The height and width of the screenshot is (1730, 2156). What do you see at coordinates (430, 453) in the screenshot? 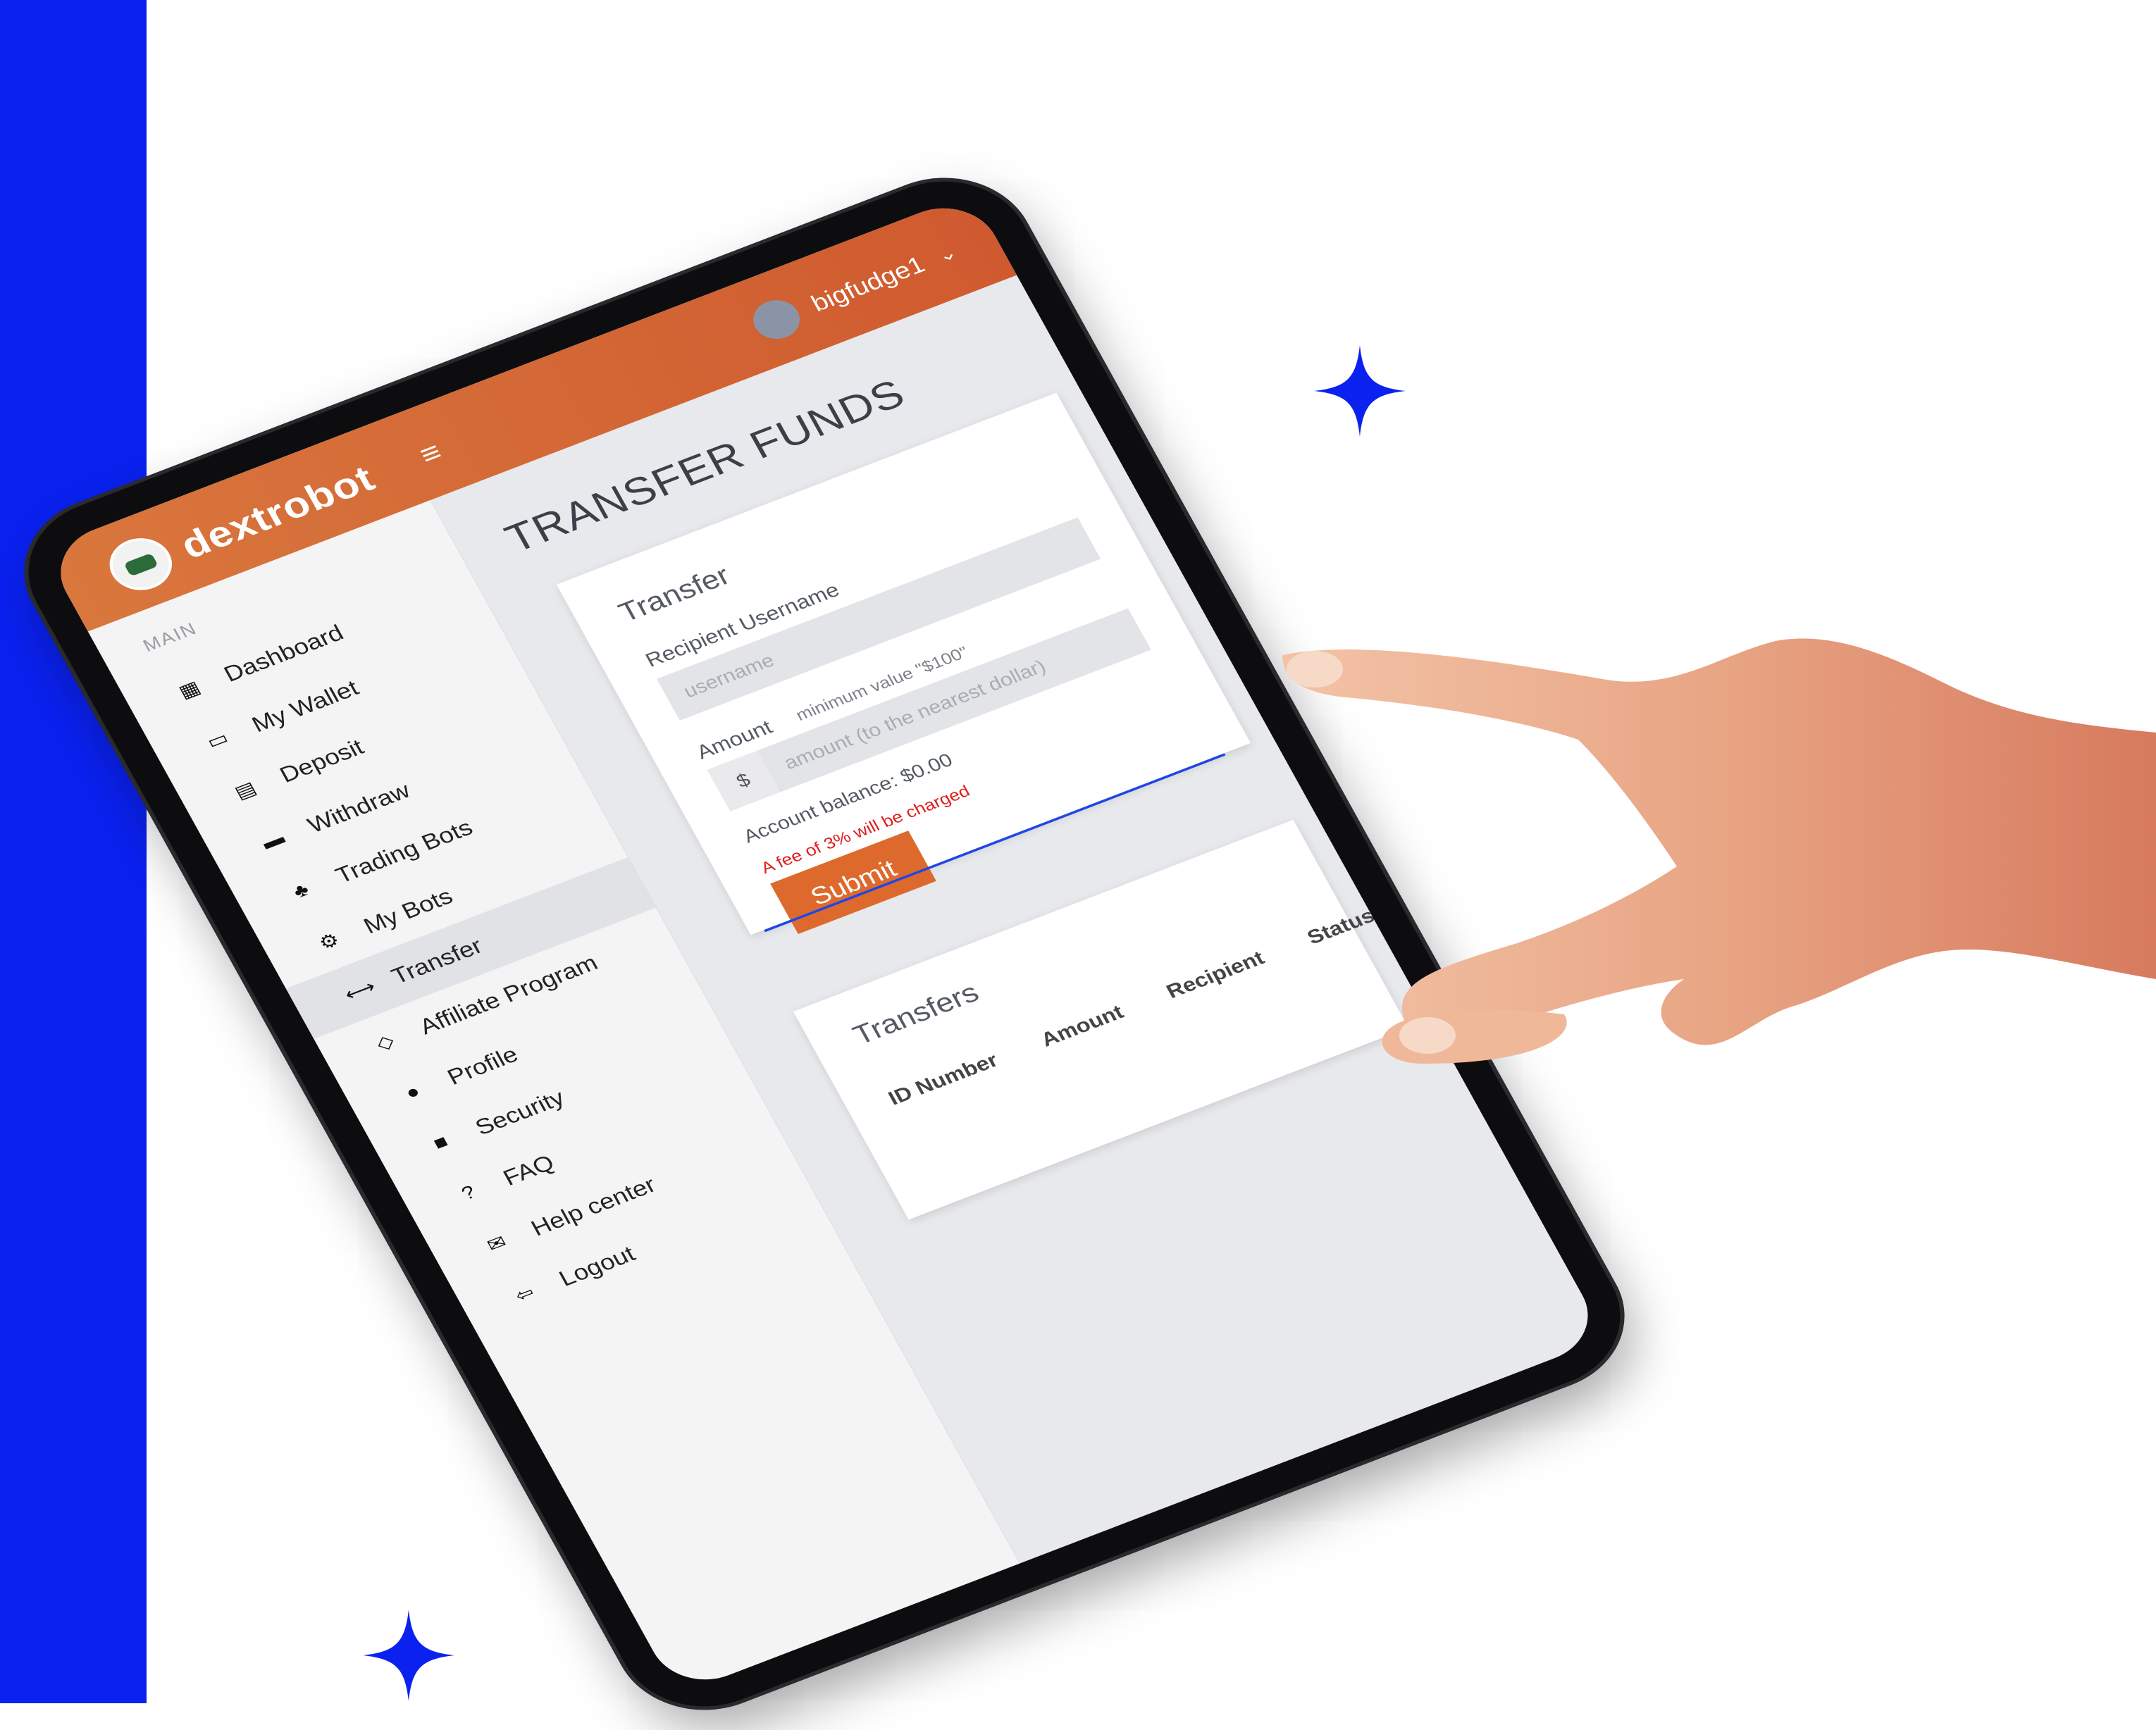
I see `hamburger-icon: ≡` at bounding box center [430, 453].